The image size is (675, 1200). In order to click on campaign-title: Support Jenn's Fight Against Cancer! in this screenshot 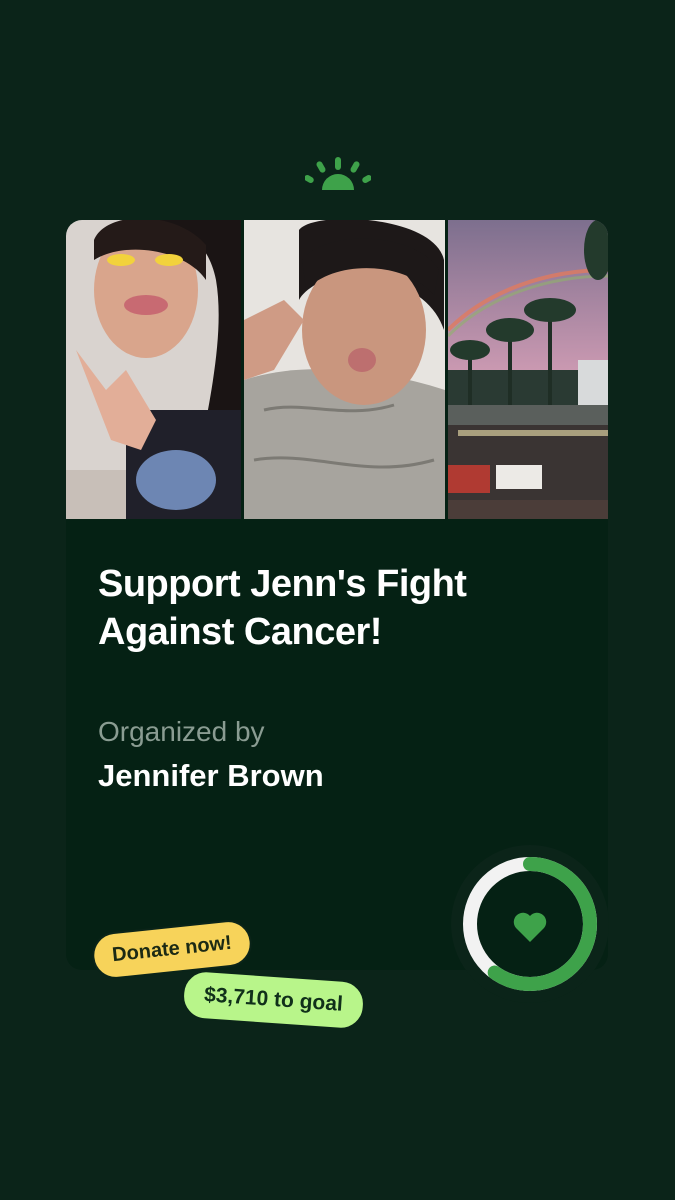, I will do `click(333, 608)`.